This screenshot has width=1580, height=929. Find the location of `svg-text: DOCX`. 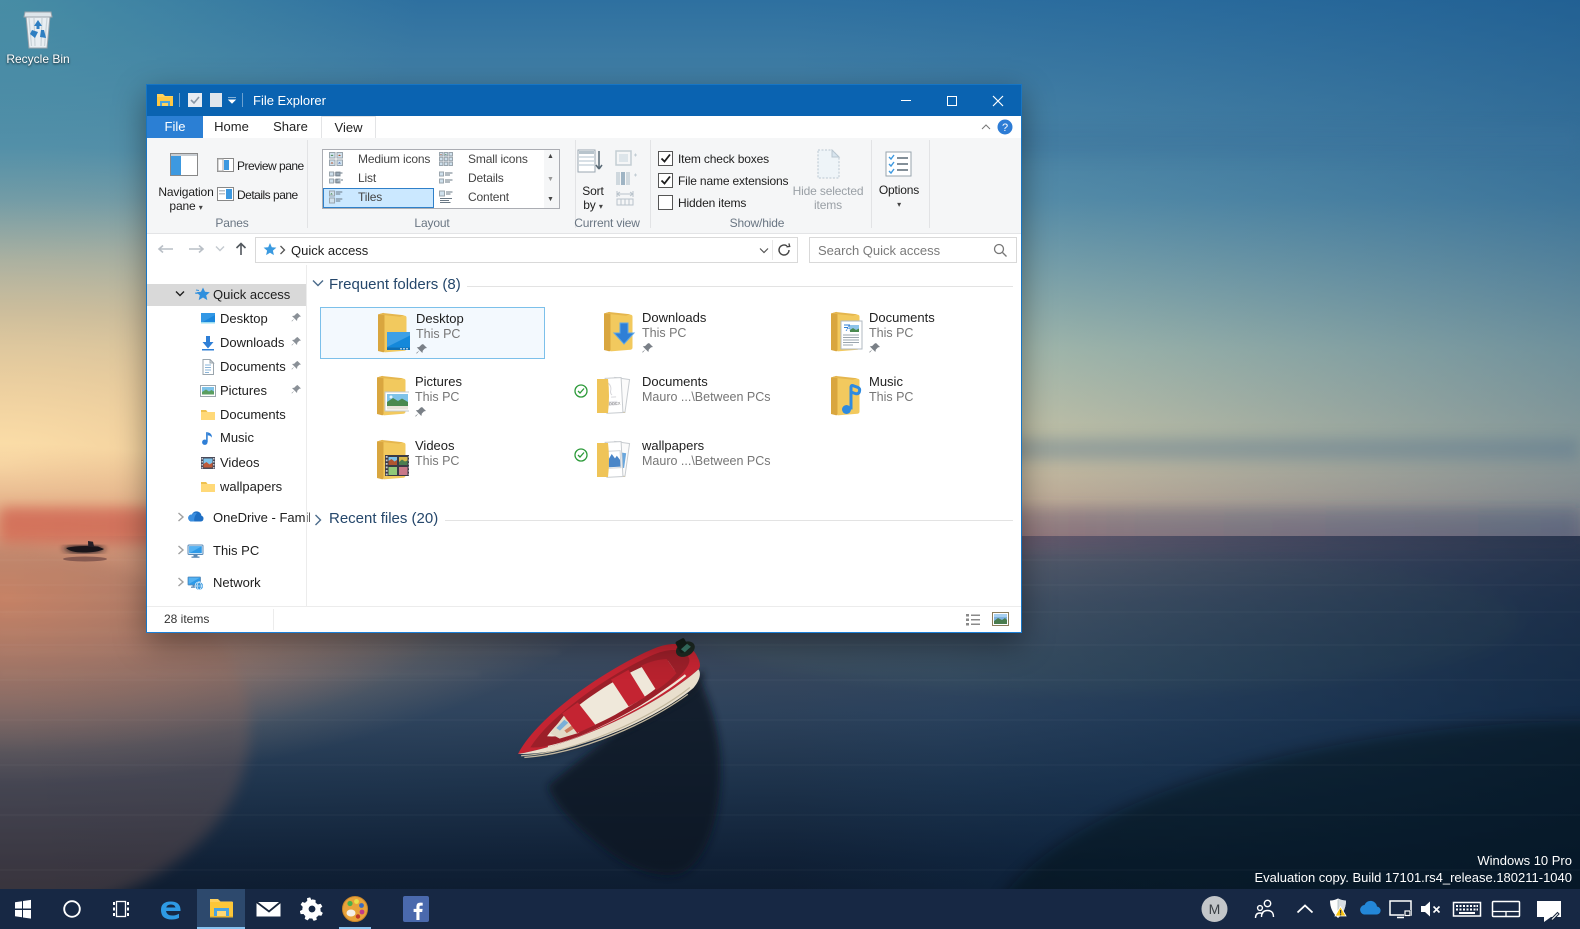

svg-text: DOCX is located at coordinates (615, 404).